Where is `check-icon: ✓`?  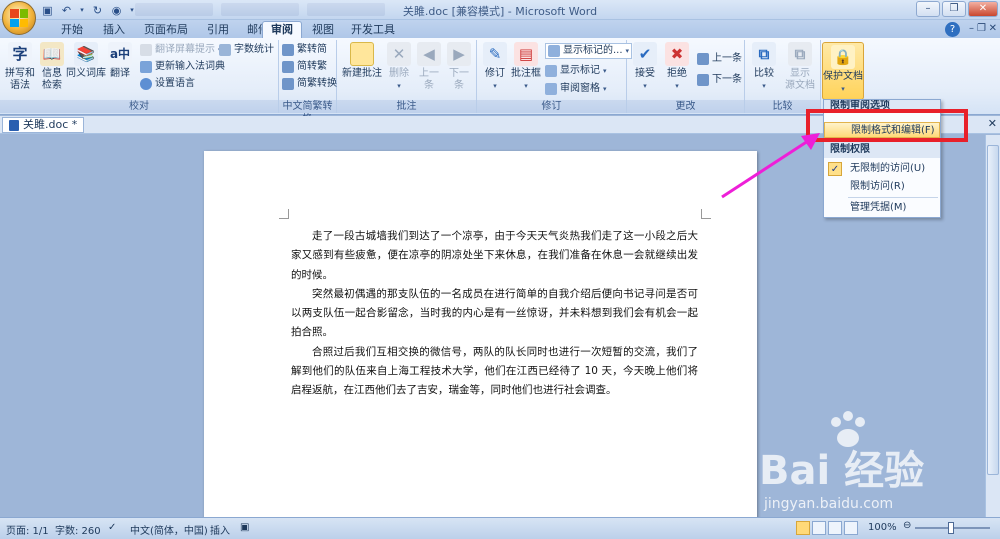 check-icon: ✓ is located at coordinates (835, 169).